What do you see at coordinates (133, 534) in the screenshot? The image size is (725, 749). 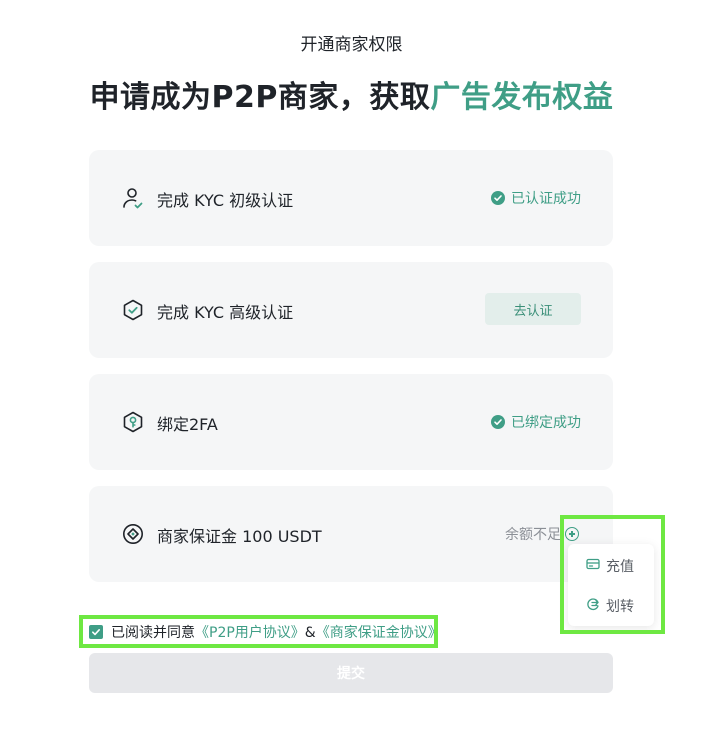 I see `diamond-coin-icon` at bounding box center [133, 534].